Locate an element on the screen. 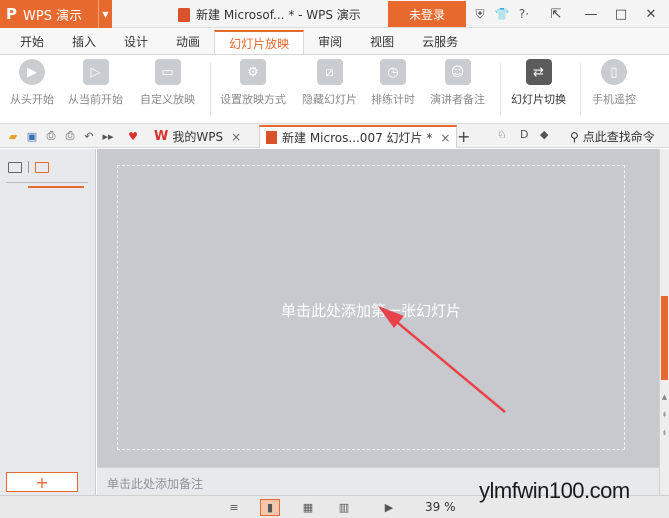 The image size is (669, 518). shield-icon: ⛨ is located at coordinates (480, 14).